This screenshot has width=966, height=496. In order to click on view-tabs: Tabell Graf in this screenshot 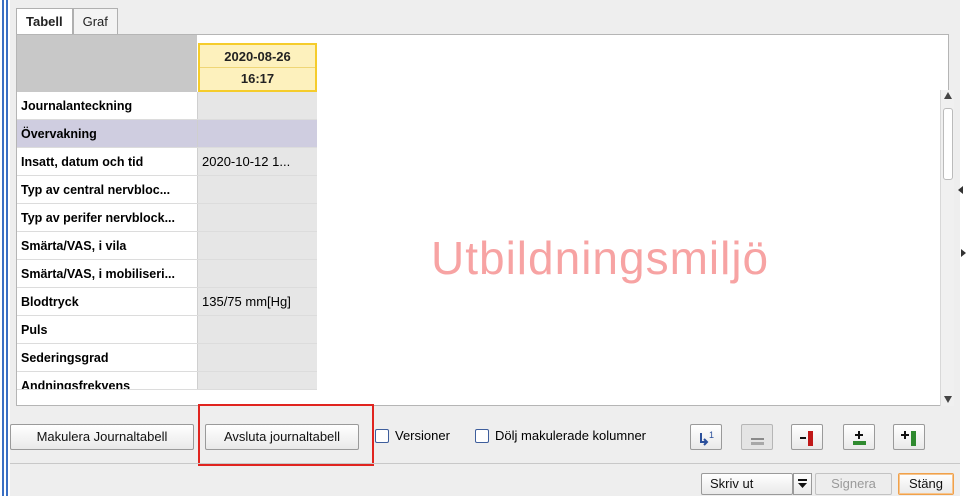, I will do `click(67, 21)`.